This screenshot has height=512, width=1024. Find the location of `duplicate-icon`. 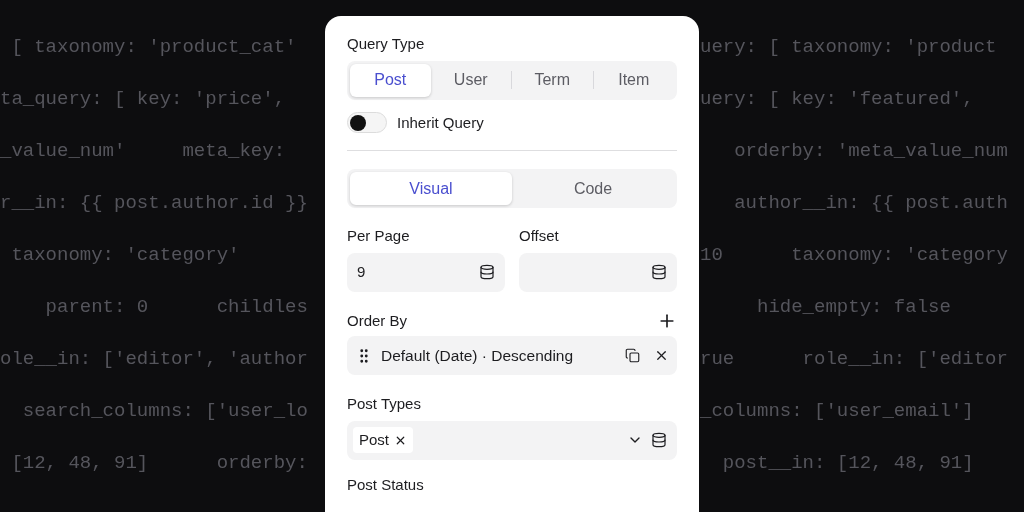

duplicate-icon is located at coordinates (632, 355).